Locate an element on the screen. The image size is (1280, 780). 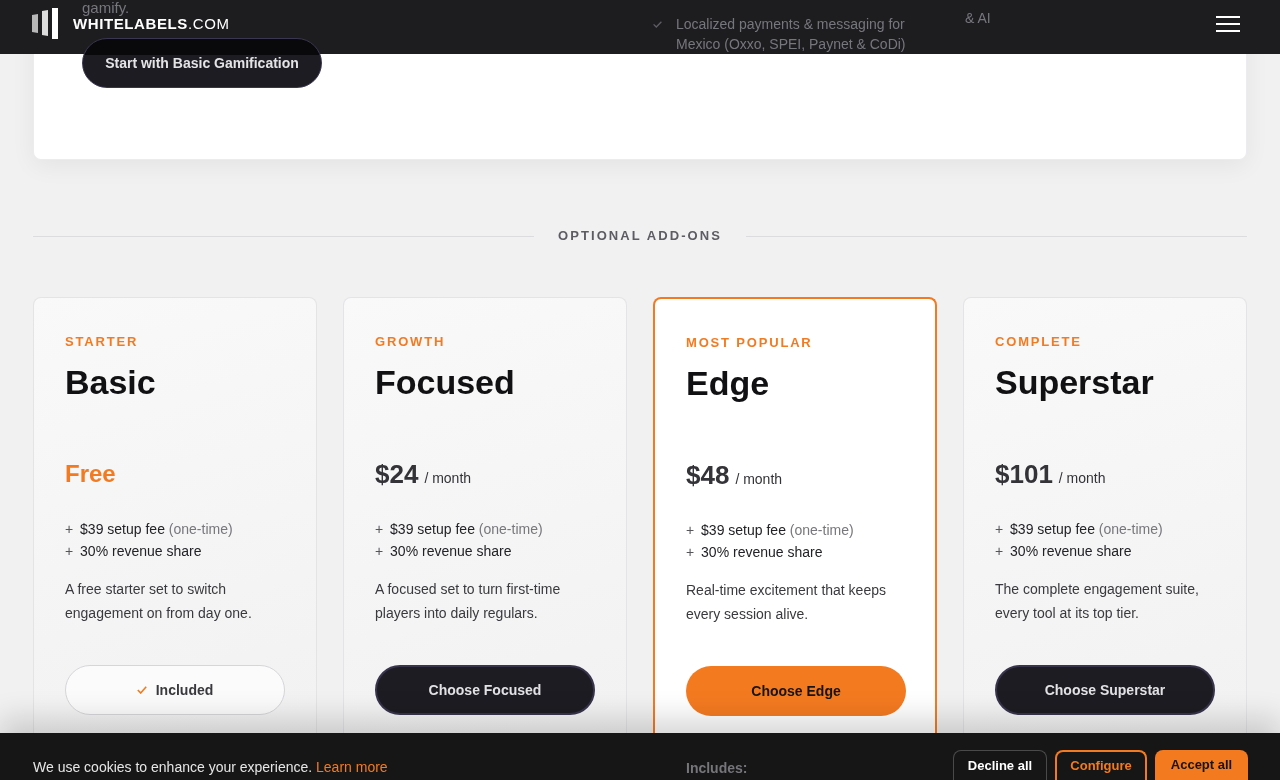
tier-label: GROWTH is located at coordinates (410, 342).